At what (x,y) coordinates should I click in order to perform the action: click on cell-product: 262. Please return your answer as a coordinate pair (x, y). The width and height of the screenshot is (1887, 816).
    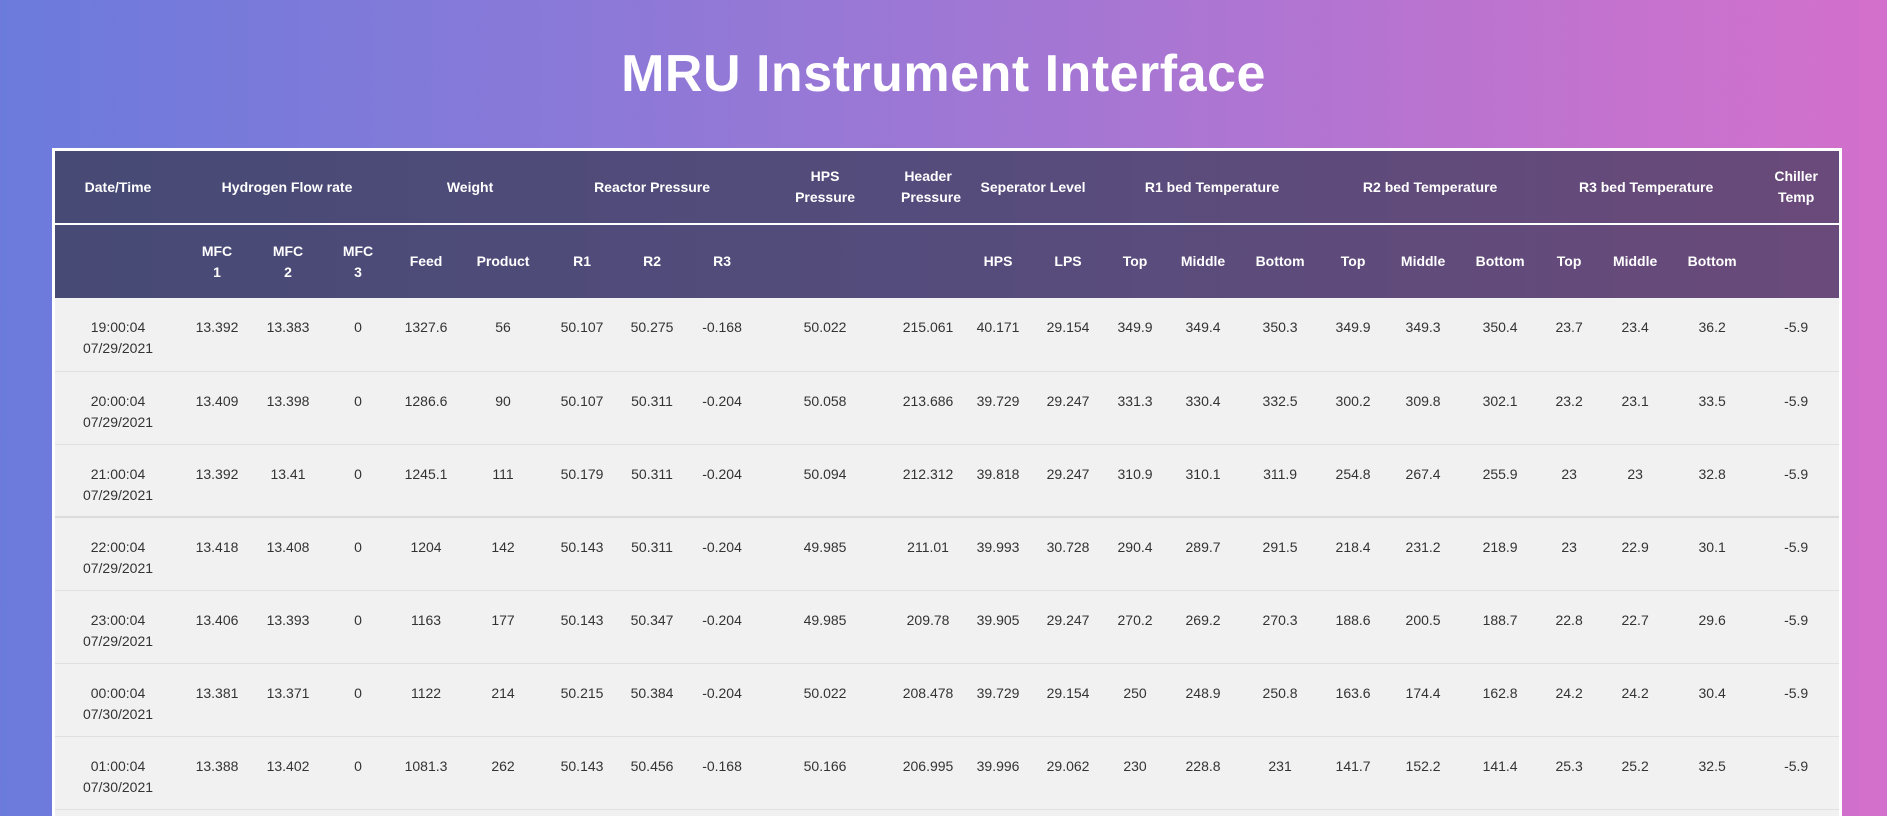
    Looking at the image, I should click on (503, 765).